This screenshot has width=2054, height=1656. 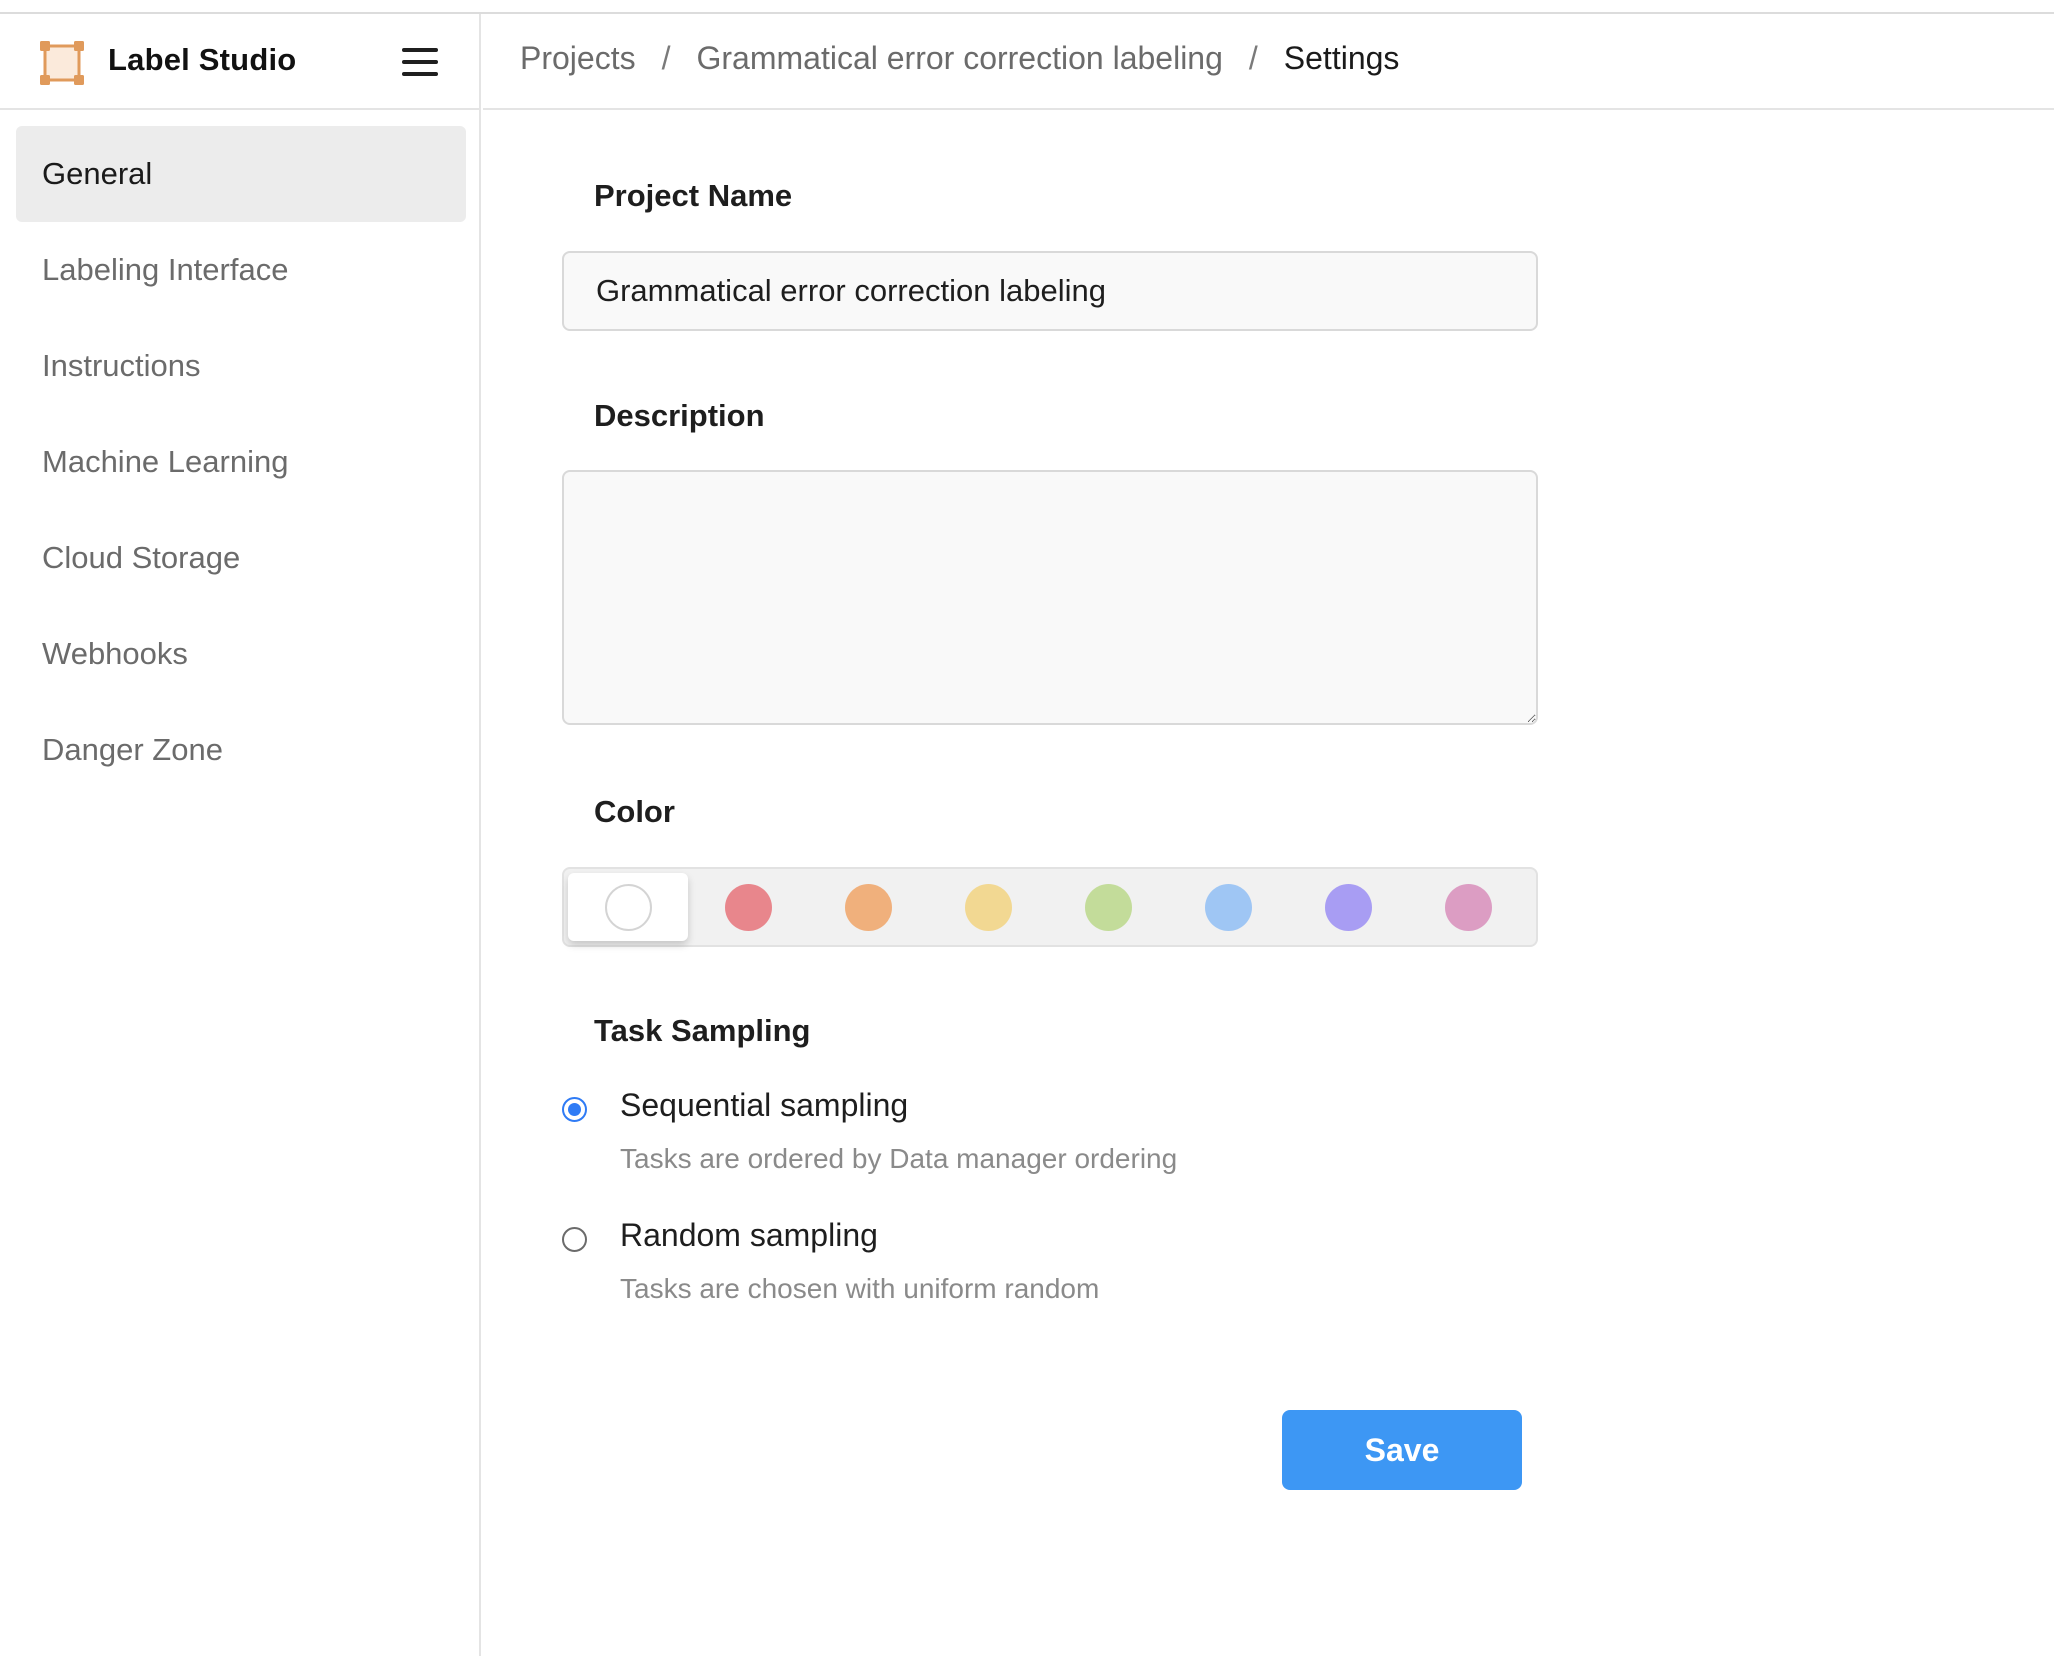 What do you see at coordinates (702, 1030) in the screenshot?
I see `task-sampling-label: Task Sampling` at bounding box center [702, 1030].